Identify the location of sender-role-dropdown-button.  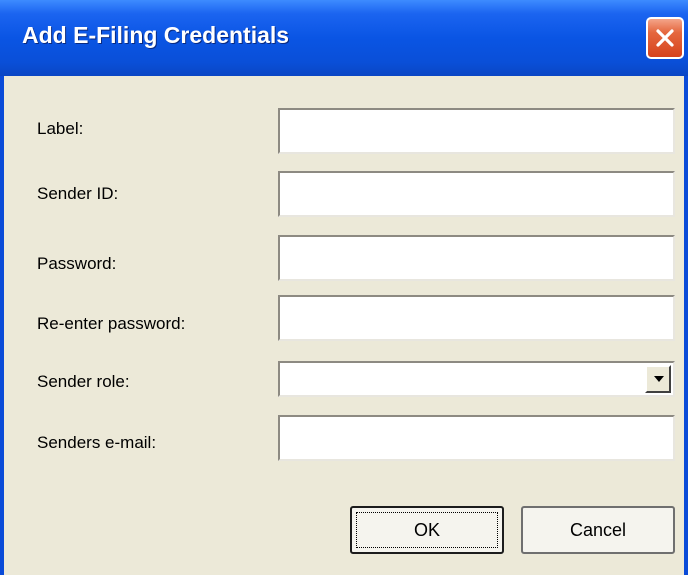
(658, 379).